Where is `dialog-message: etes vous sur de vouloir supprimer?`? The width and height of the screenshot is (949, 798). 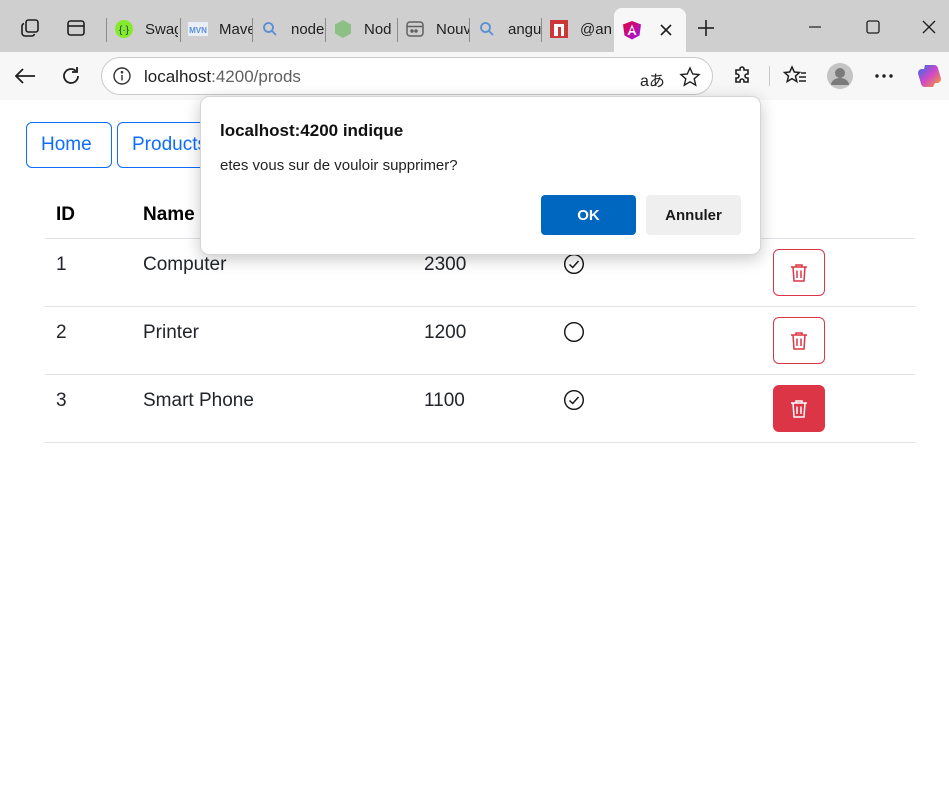
dialog-message: etes vous sur de vouloir supprimer? is located at coordinates (339, 165).